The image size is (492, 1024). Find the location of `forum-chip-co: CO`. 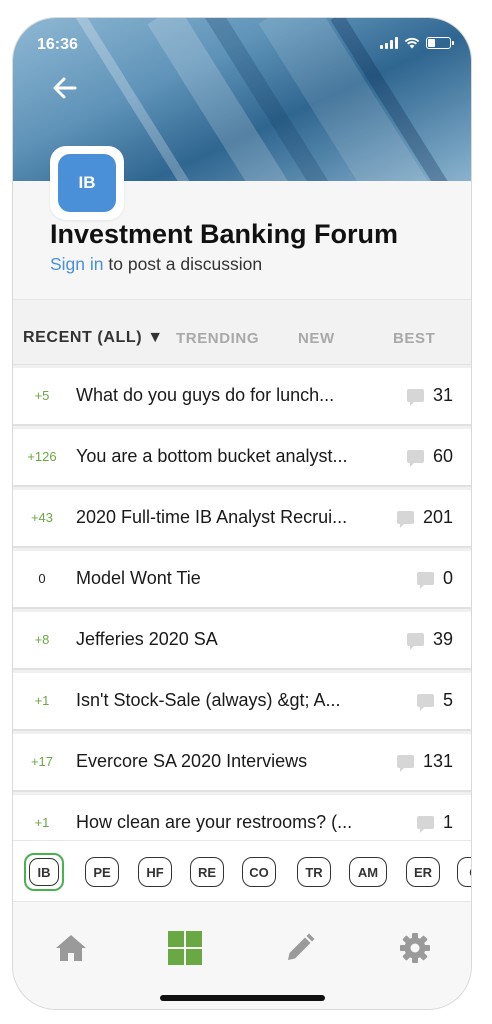

forum-chip-co: CO is located at coordinates (259, 872).